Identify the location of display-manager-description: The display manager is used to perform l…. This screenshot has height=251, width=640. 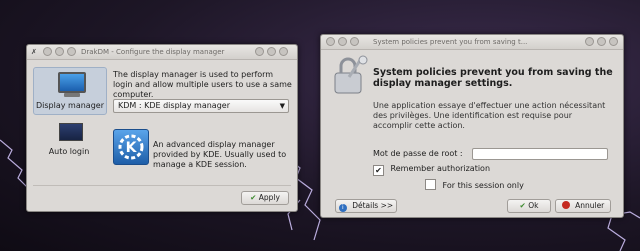
(202, 84).